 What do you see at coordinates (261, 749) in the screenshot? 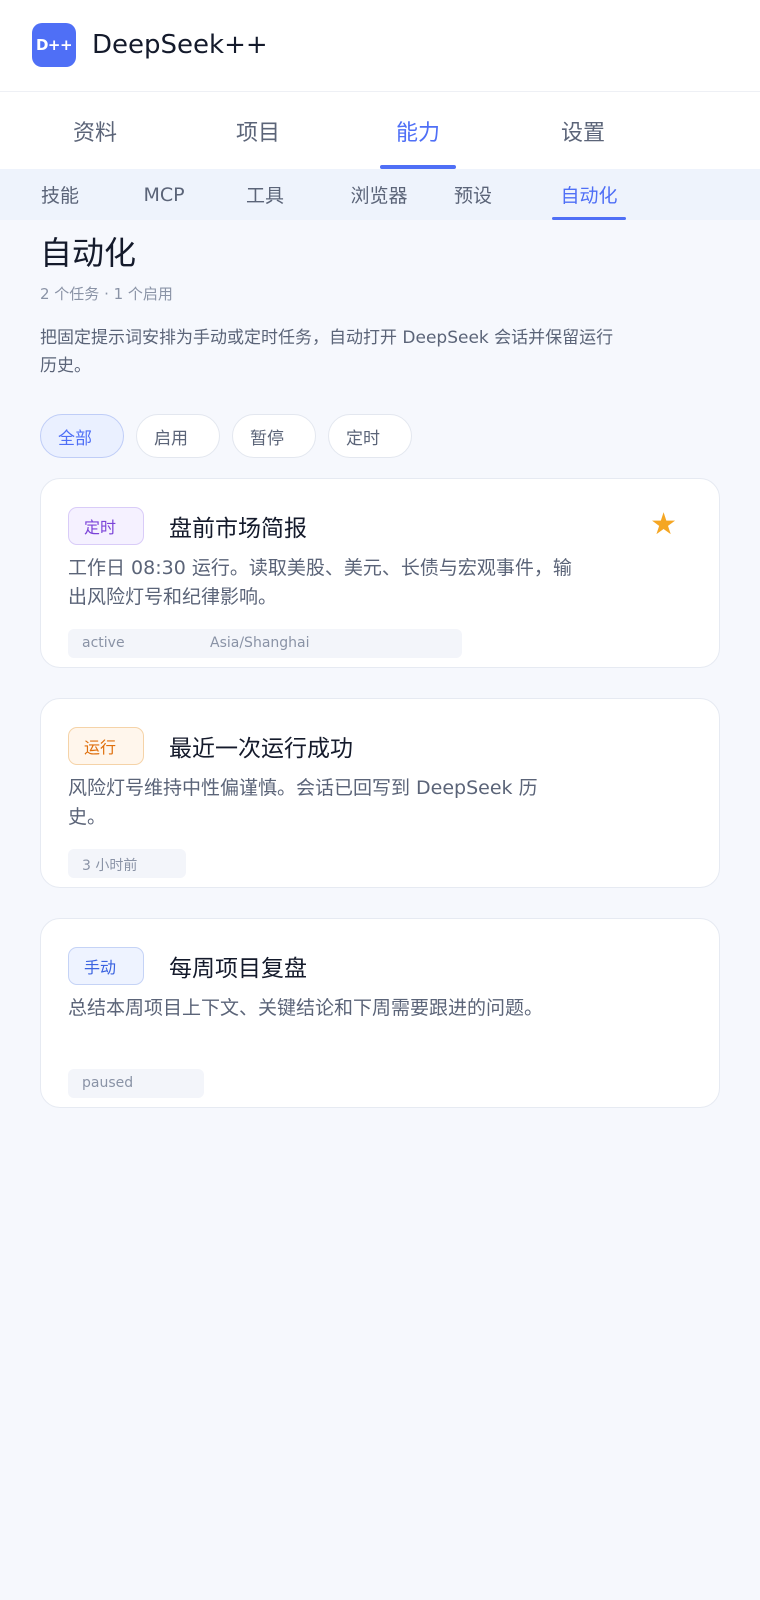
I see `card-title: 最近一次运行成功` at bounding box center [261, 749].